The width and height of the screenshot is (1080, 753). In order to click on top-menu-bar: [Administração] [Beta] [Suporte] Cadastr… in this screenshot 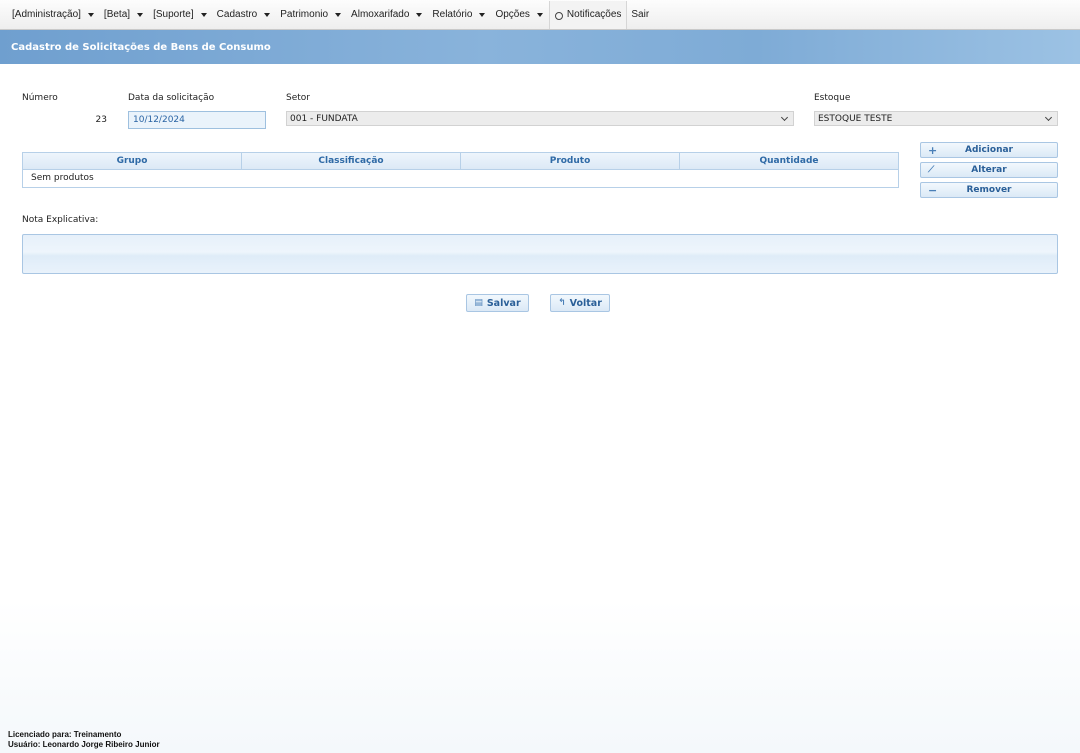, I will do `click(540, 15)`.